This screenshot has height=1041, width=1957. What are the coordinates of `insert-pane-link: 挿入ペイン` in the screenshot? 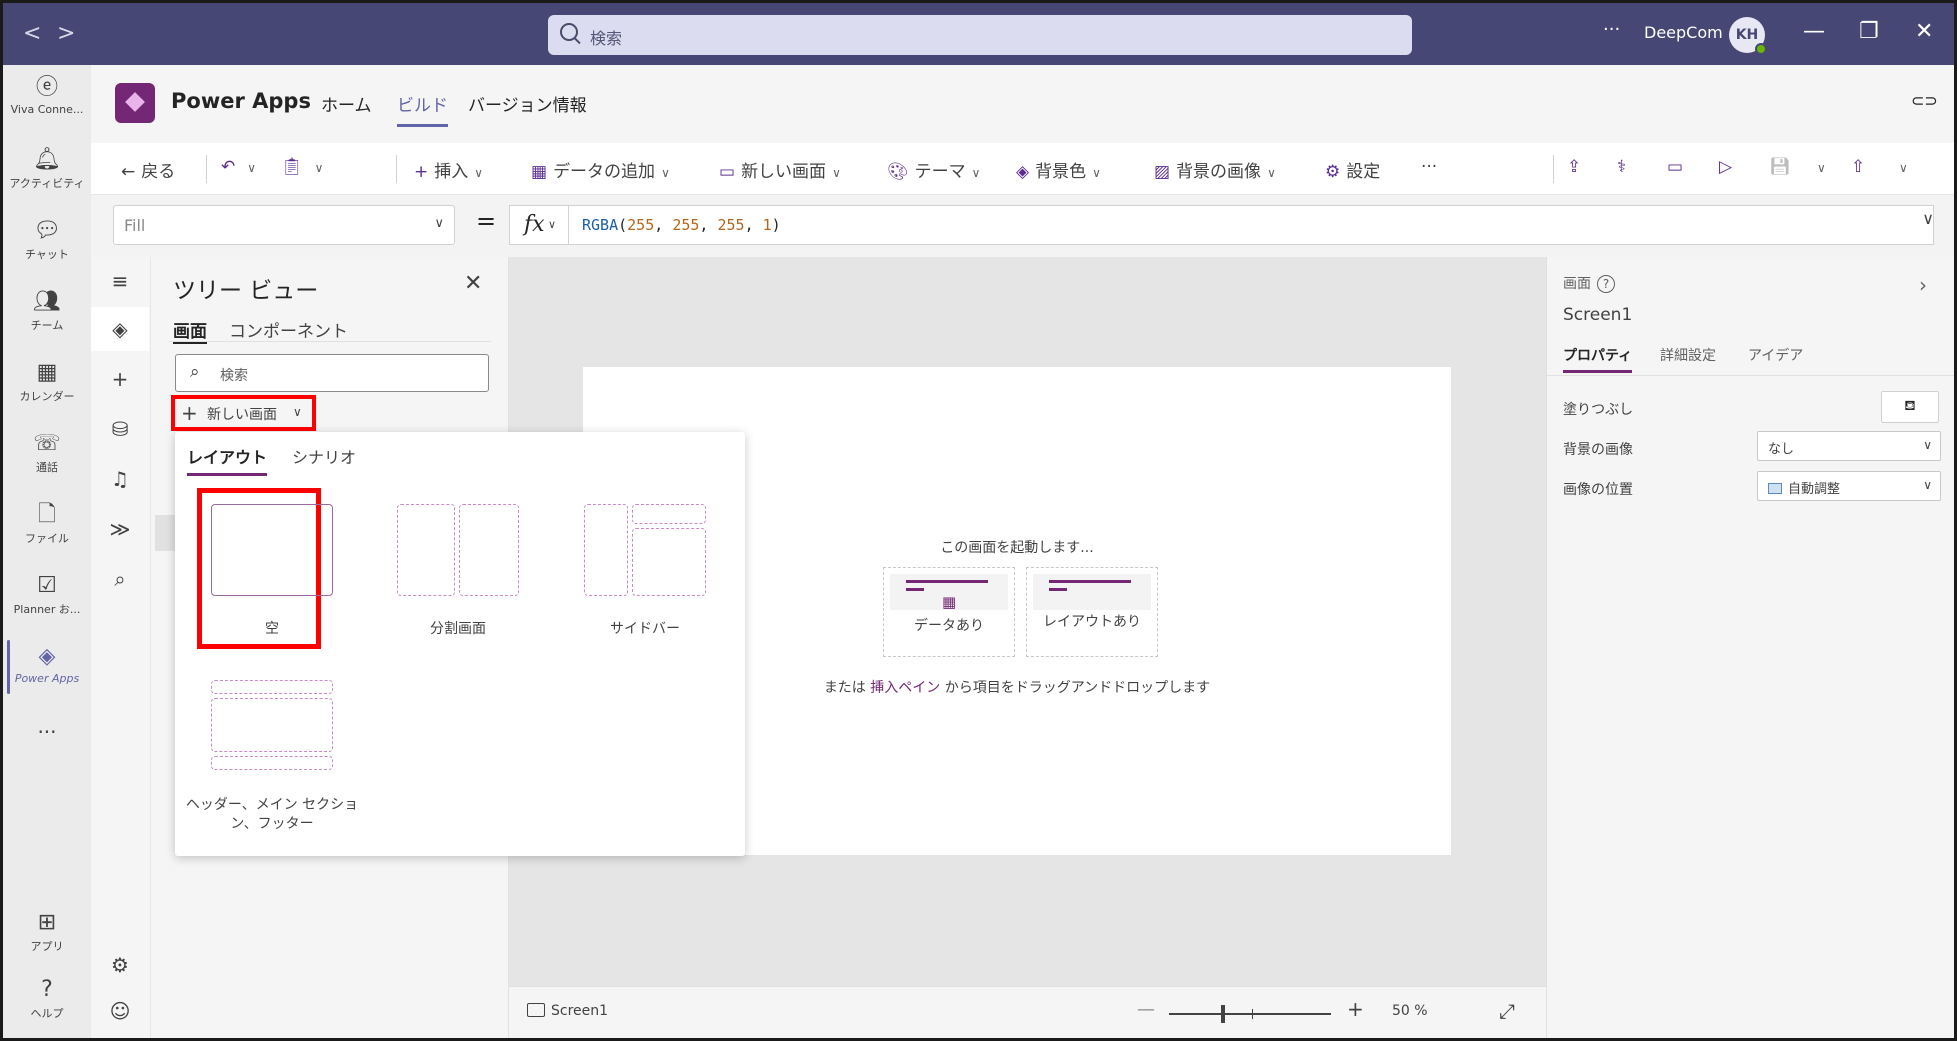 It's located at (905, 688).